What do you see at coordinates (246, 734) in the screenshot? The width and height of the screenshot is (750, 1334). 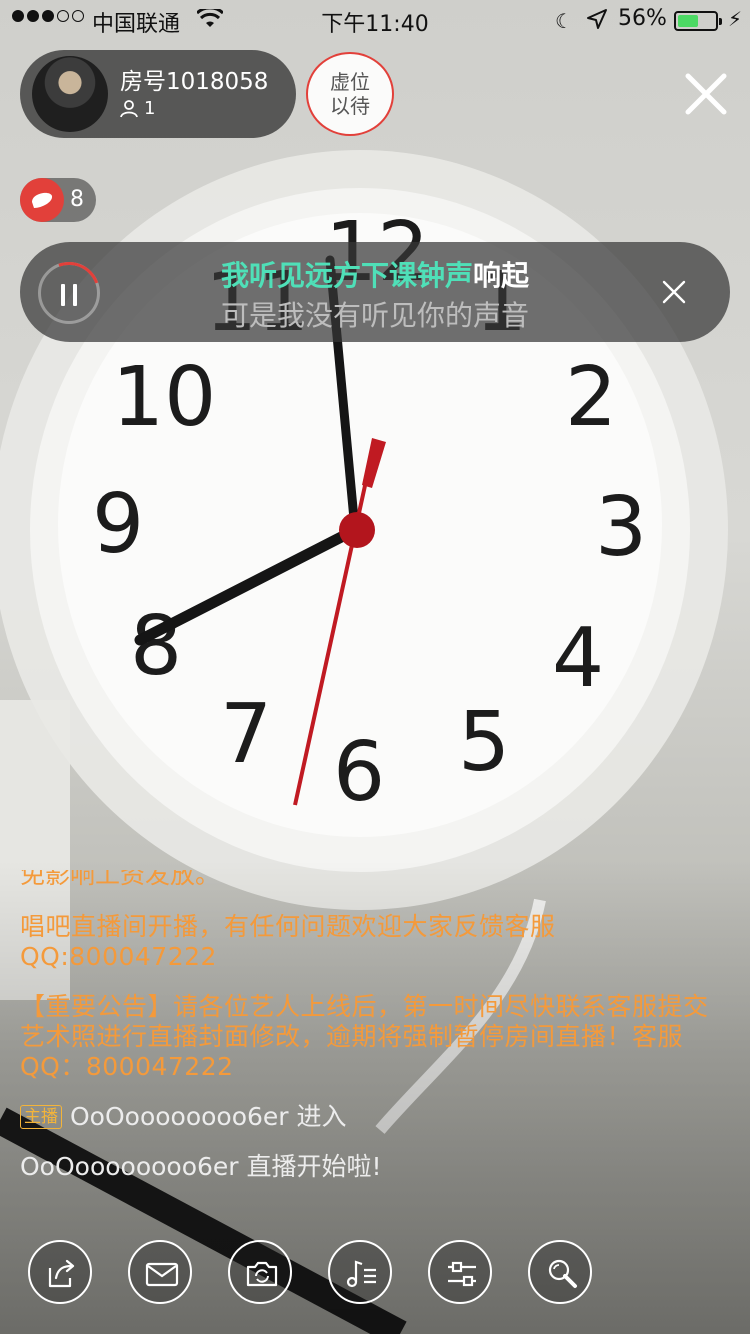 I see `svg-text: 7` at bounding box center [246, 734].